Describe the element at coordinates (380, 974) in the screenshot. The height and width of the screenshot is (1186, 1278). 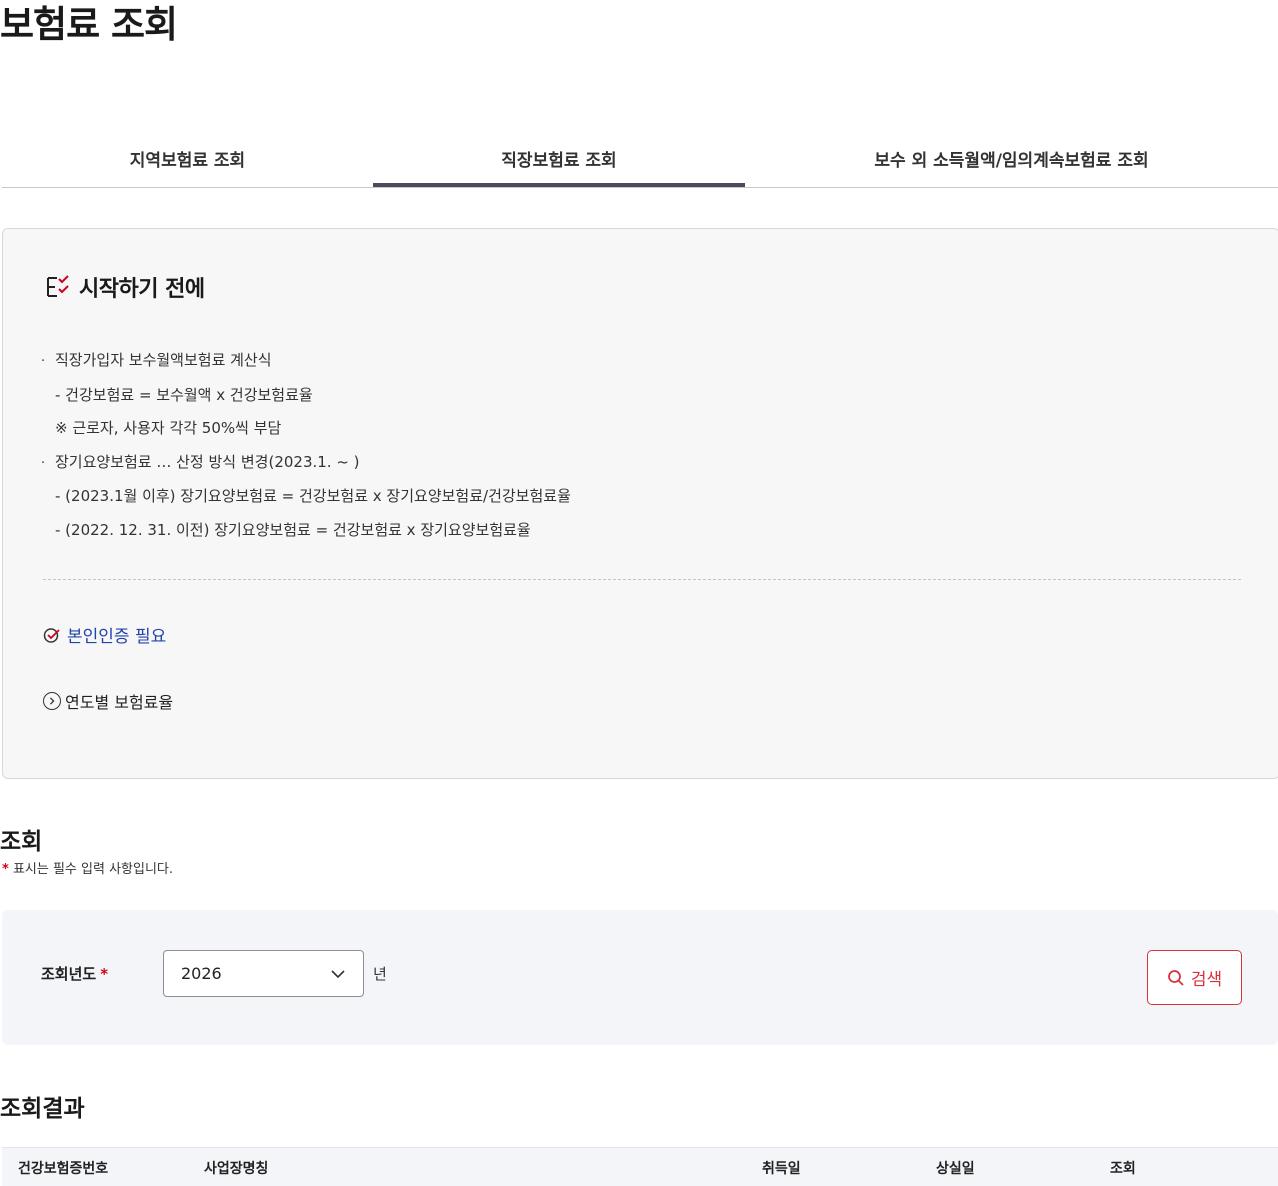
I see `year-unit: 년` at that location.